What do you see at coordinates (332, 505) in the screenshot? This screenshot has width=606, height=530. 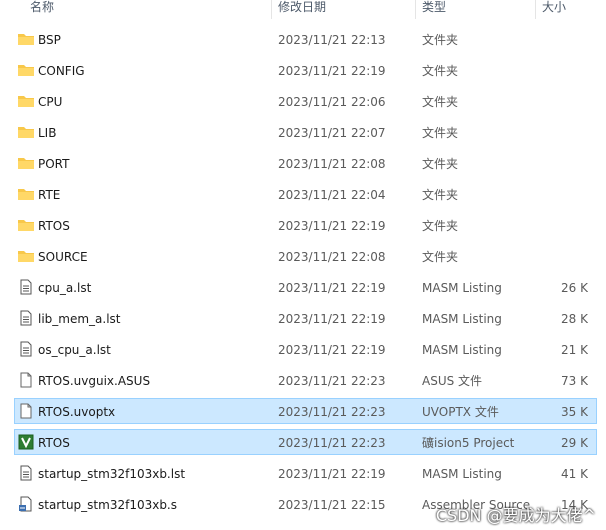 I see `modified-date: 2023/11/21 22:15` at bounding box center [332, 505].